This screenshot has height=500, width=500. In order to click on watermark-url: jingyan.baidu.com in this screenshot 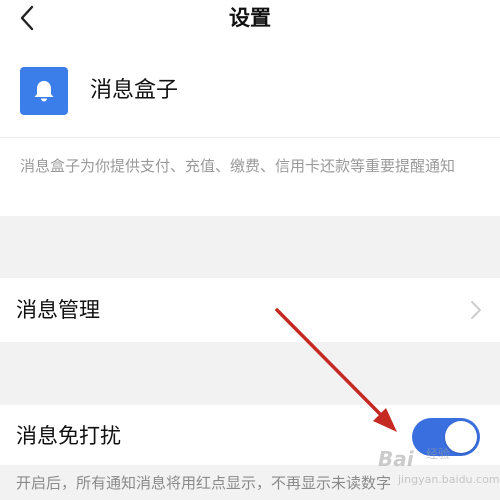, I will do `click(449, 479)`.